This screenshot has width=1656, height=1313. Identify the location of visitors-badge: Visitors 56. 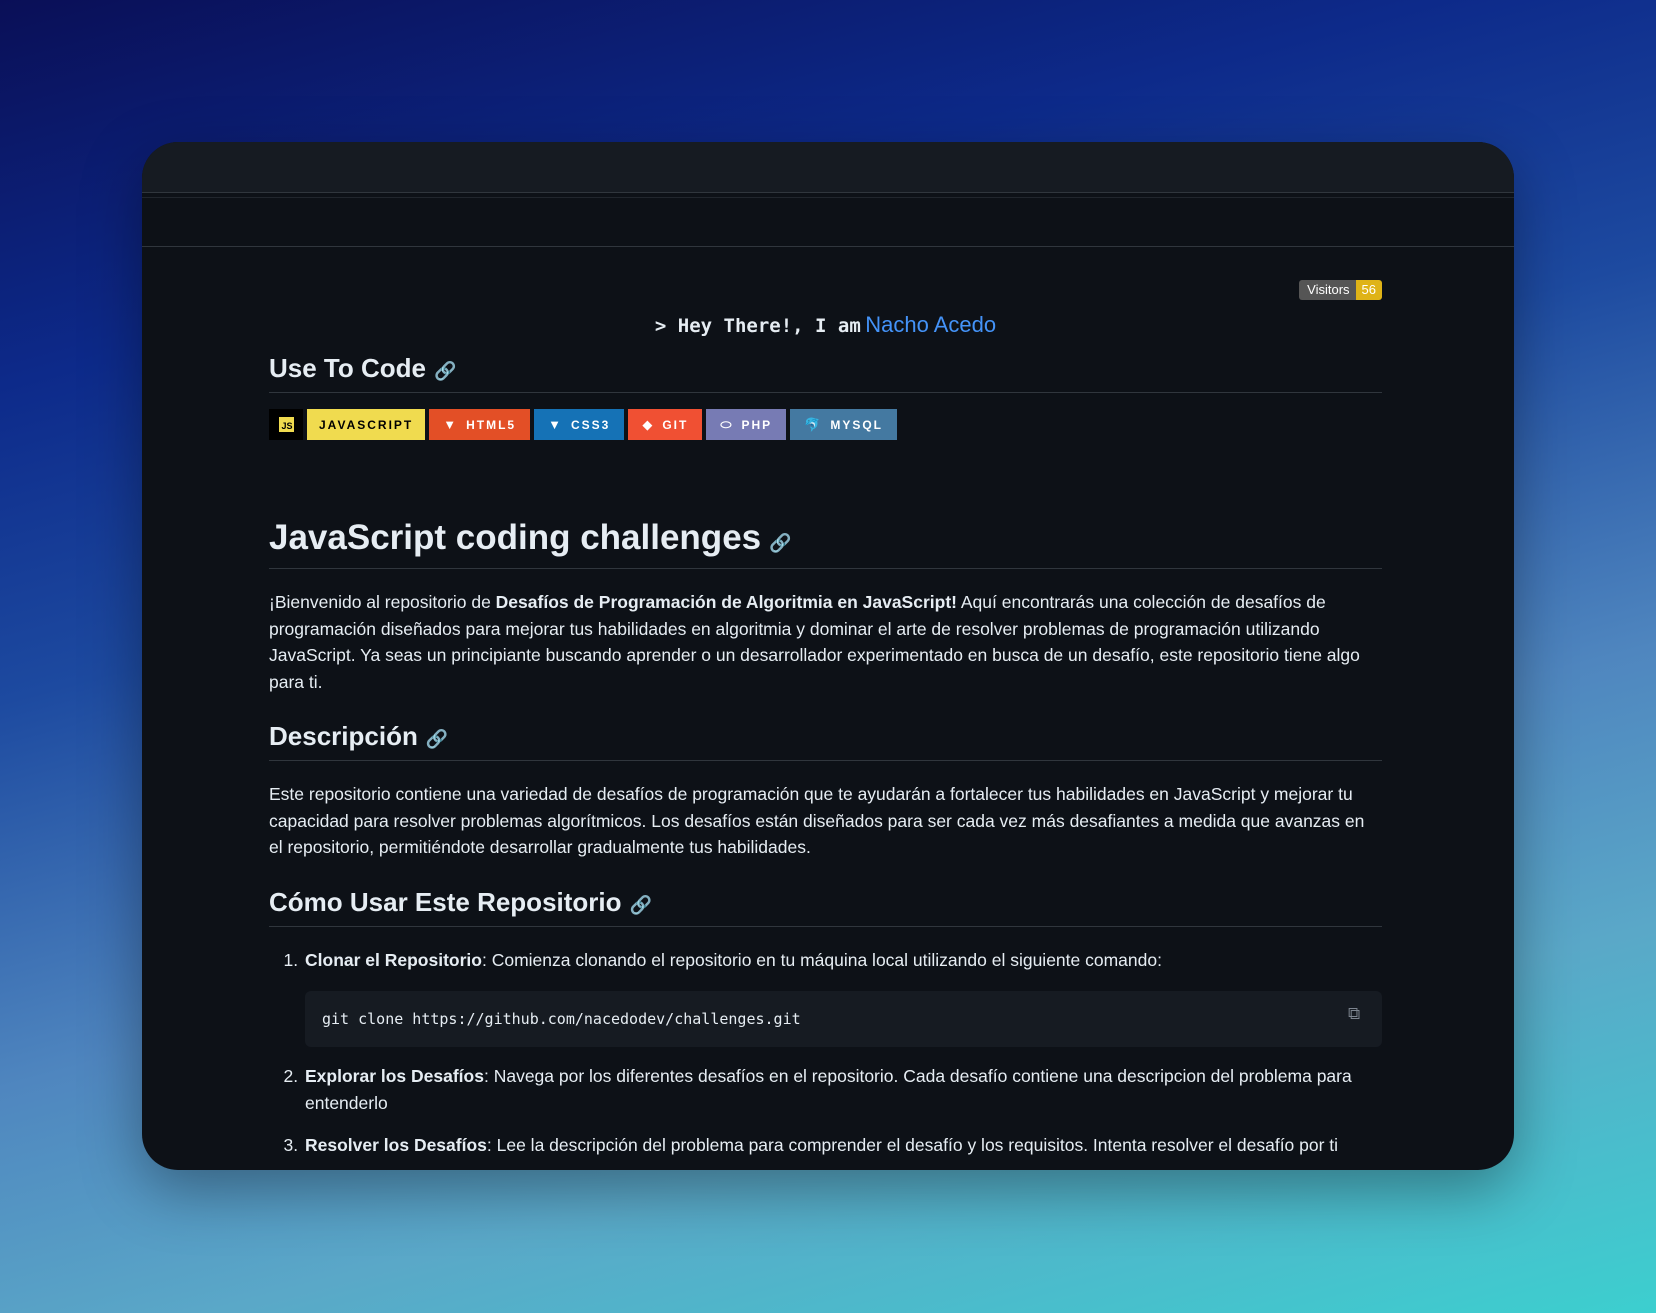
(1340, 290).